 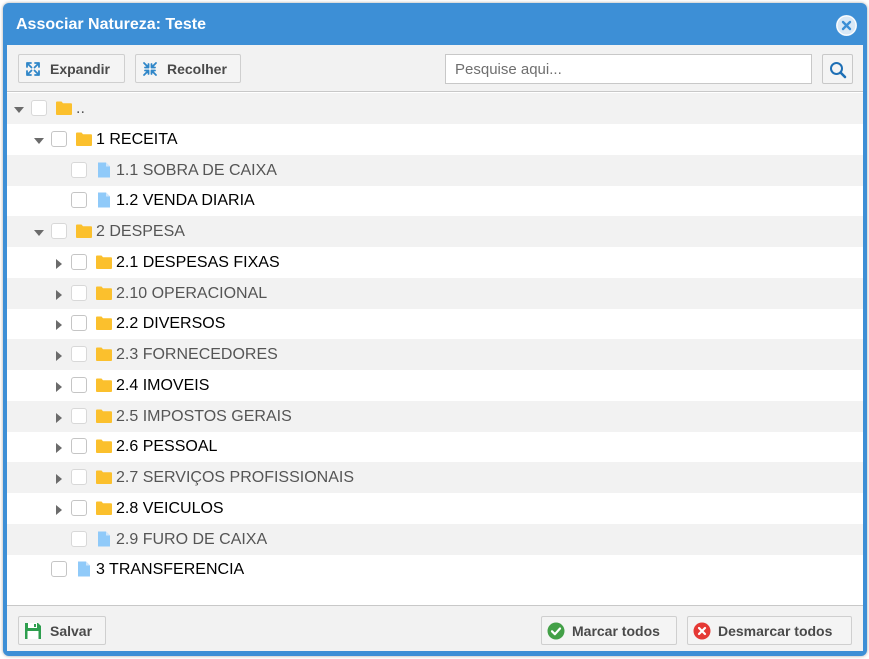 I want to click on tree-row: 2.8 VEICULOS, so click(x=435, y=508).